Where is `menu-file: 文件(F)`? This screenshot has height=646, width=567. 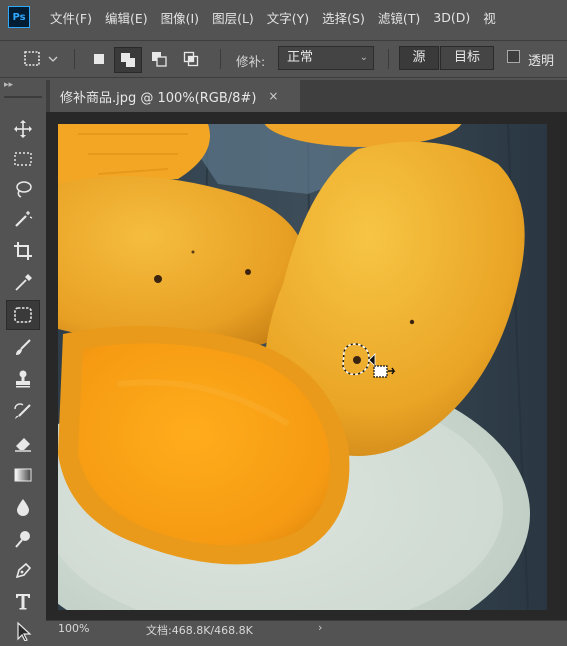
menu-file: 文件(F) is located at coordinates (71, 17).